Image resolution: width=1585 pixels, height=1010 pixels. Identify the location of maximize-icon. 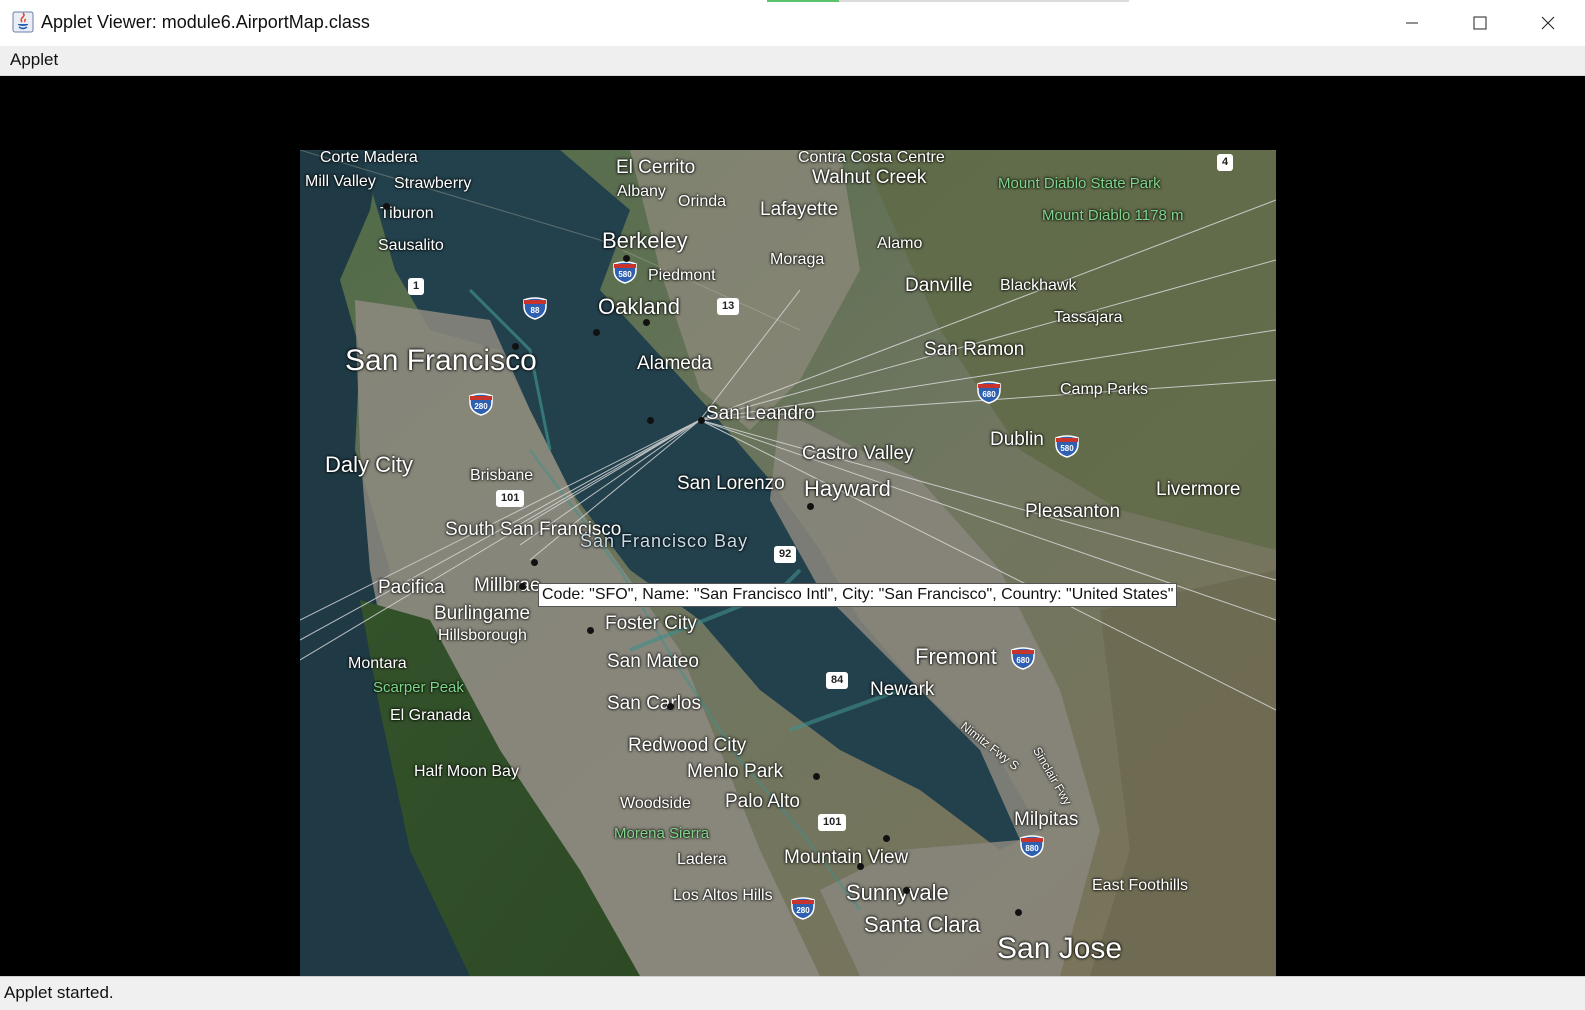
(1480, 23).